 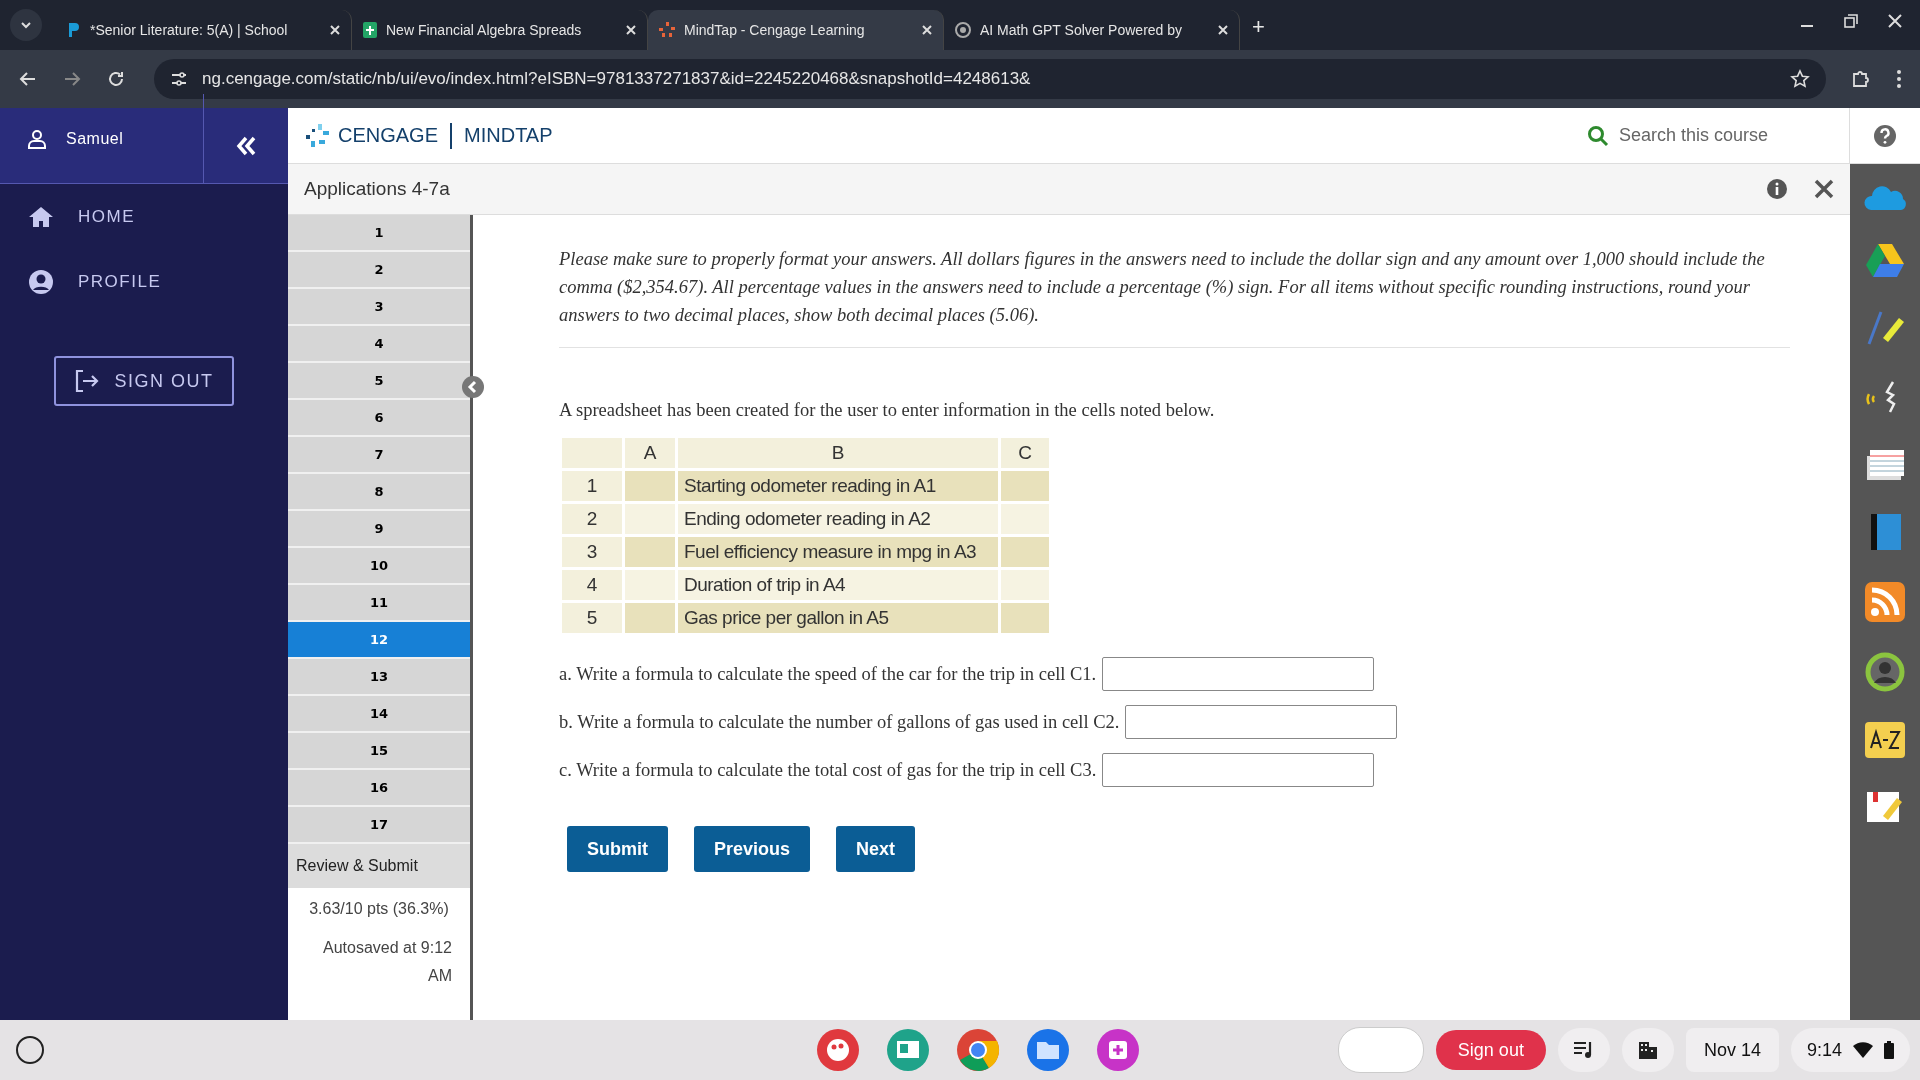 What do you see at coordinates (838, 585) in the screenshot?
I see `table-cell: Duration of trip in A4` at bounding box center [838, 585].